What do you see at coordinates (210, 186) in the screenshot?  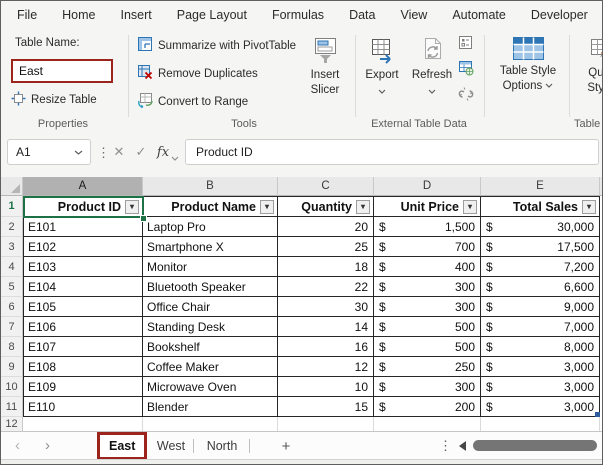 I see `column-header-b: B` at bounding box center [210, 186].